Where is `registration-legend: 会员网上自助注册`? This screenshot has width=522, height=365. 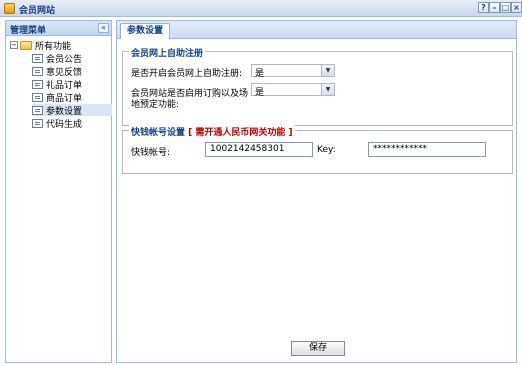
registration-legend: 会员网上自助注册 is located at coordinates (167, 52).